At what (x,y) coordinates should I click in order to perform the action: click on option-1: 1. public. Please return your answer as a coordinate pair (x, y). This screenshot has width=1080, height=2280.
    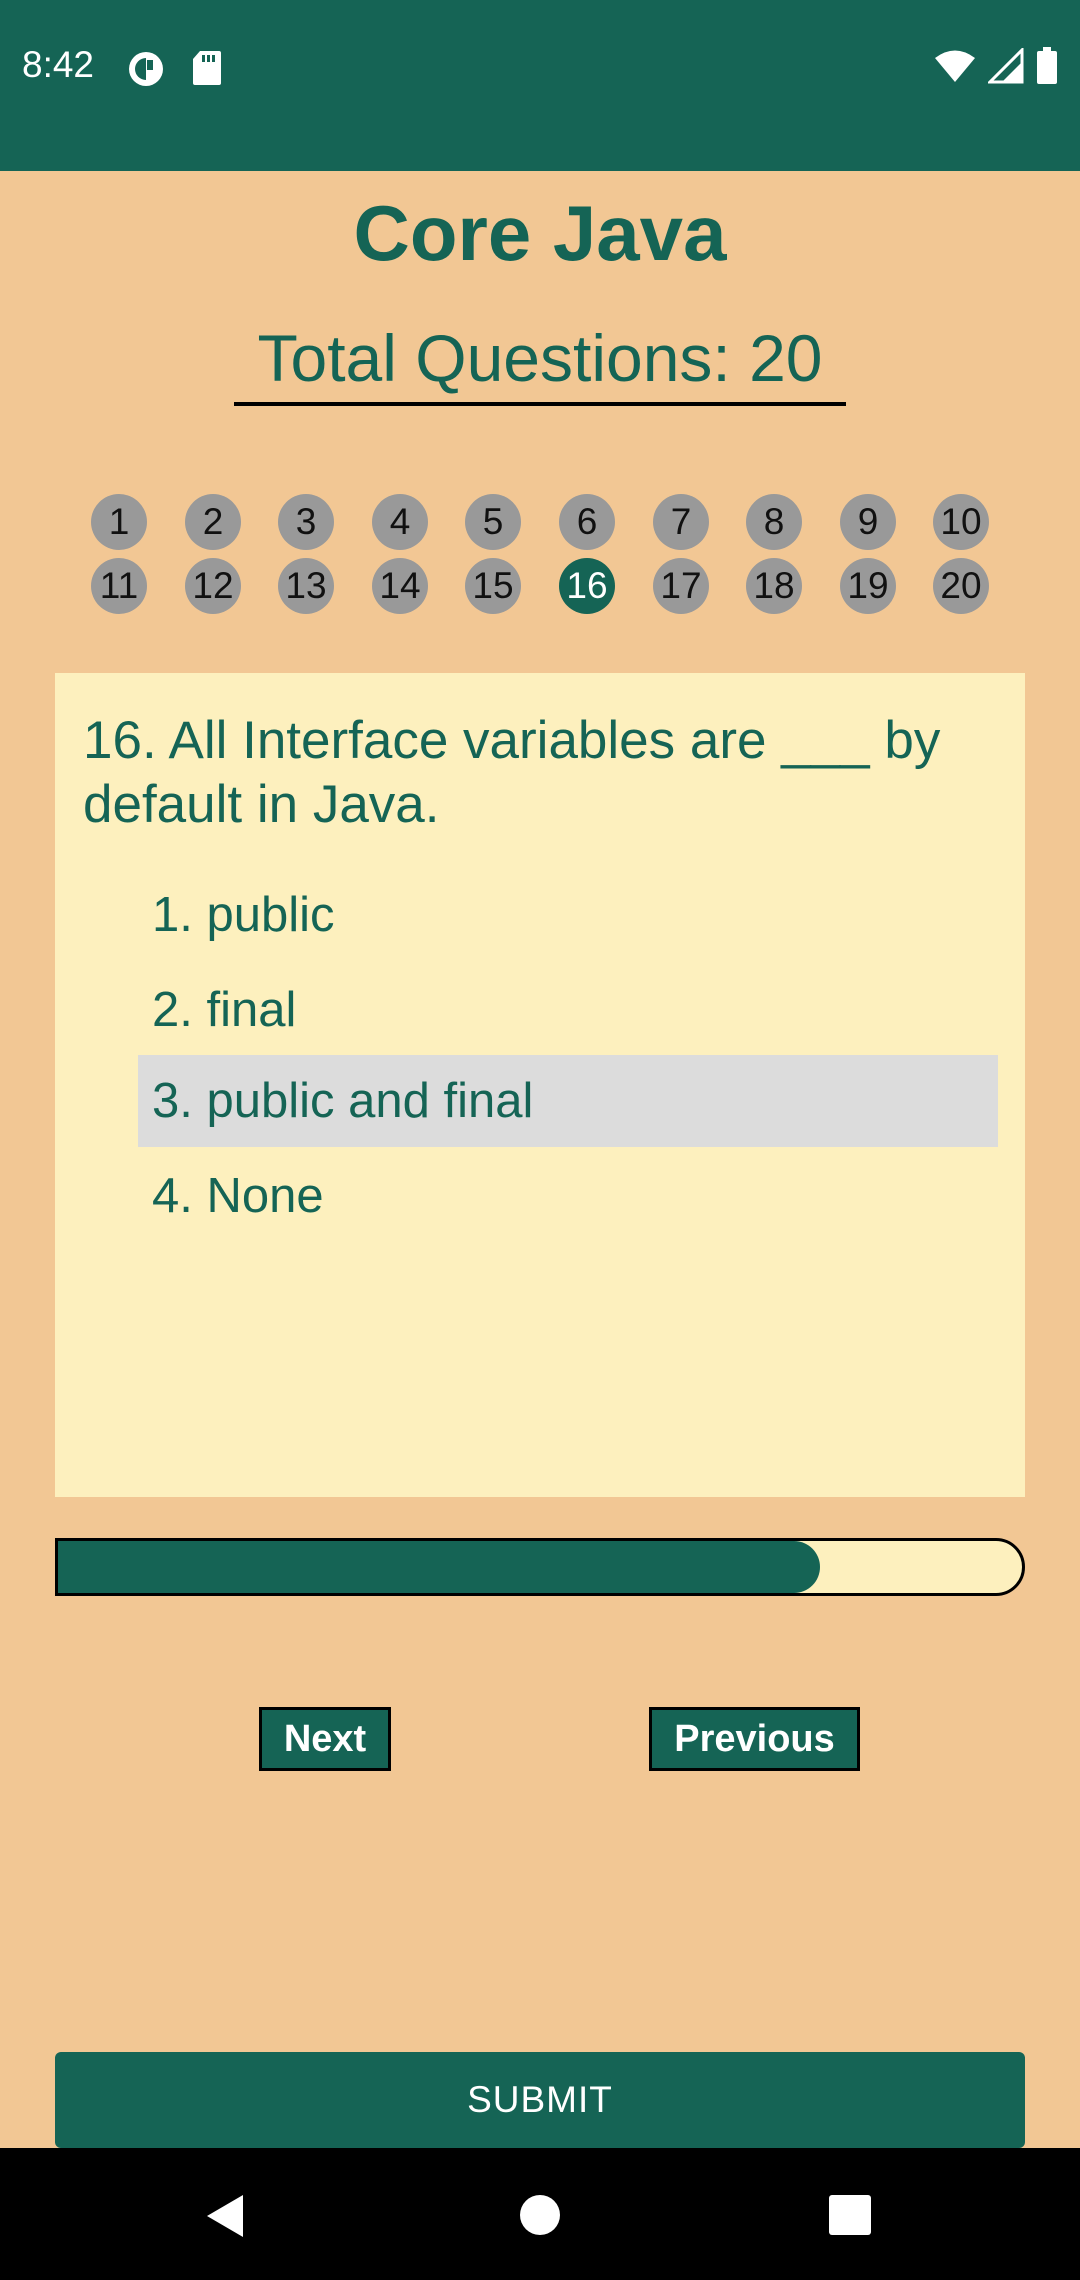
    Looking at the image, I should click on (568, 915).